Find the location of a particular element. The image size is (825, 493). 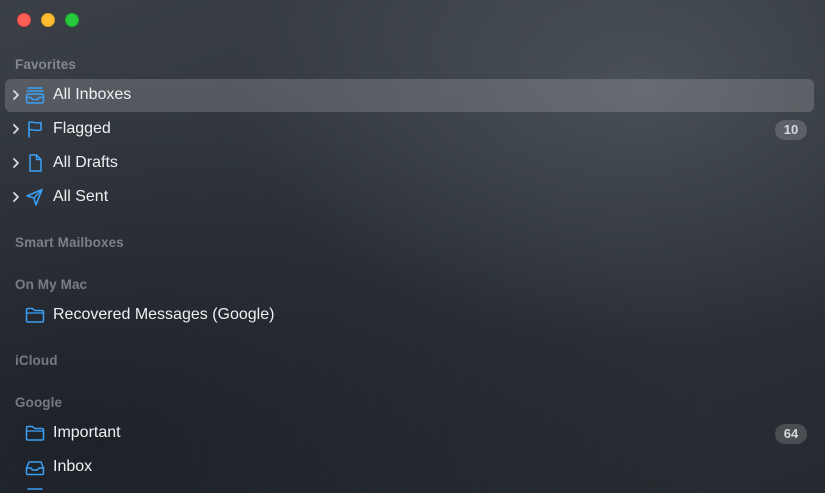

sidebar-item-all-drafts: All Drafts is located at coordinates (409, 163).